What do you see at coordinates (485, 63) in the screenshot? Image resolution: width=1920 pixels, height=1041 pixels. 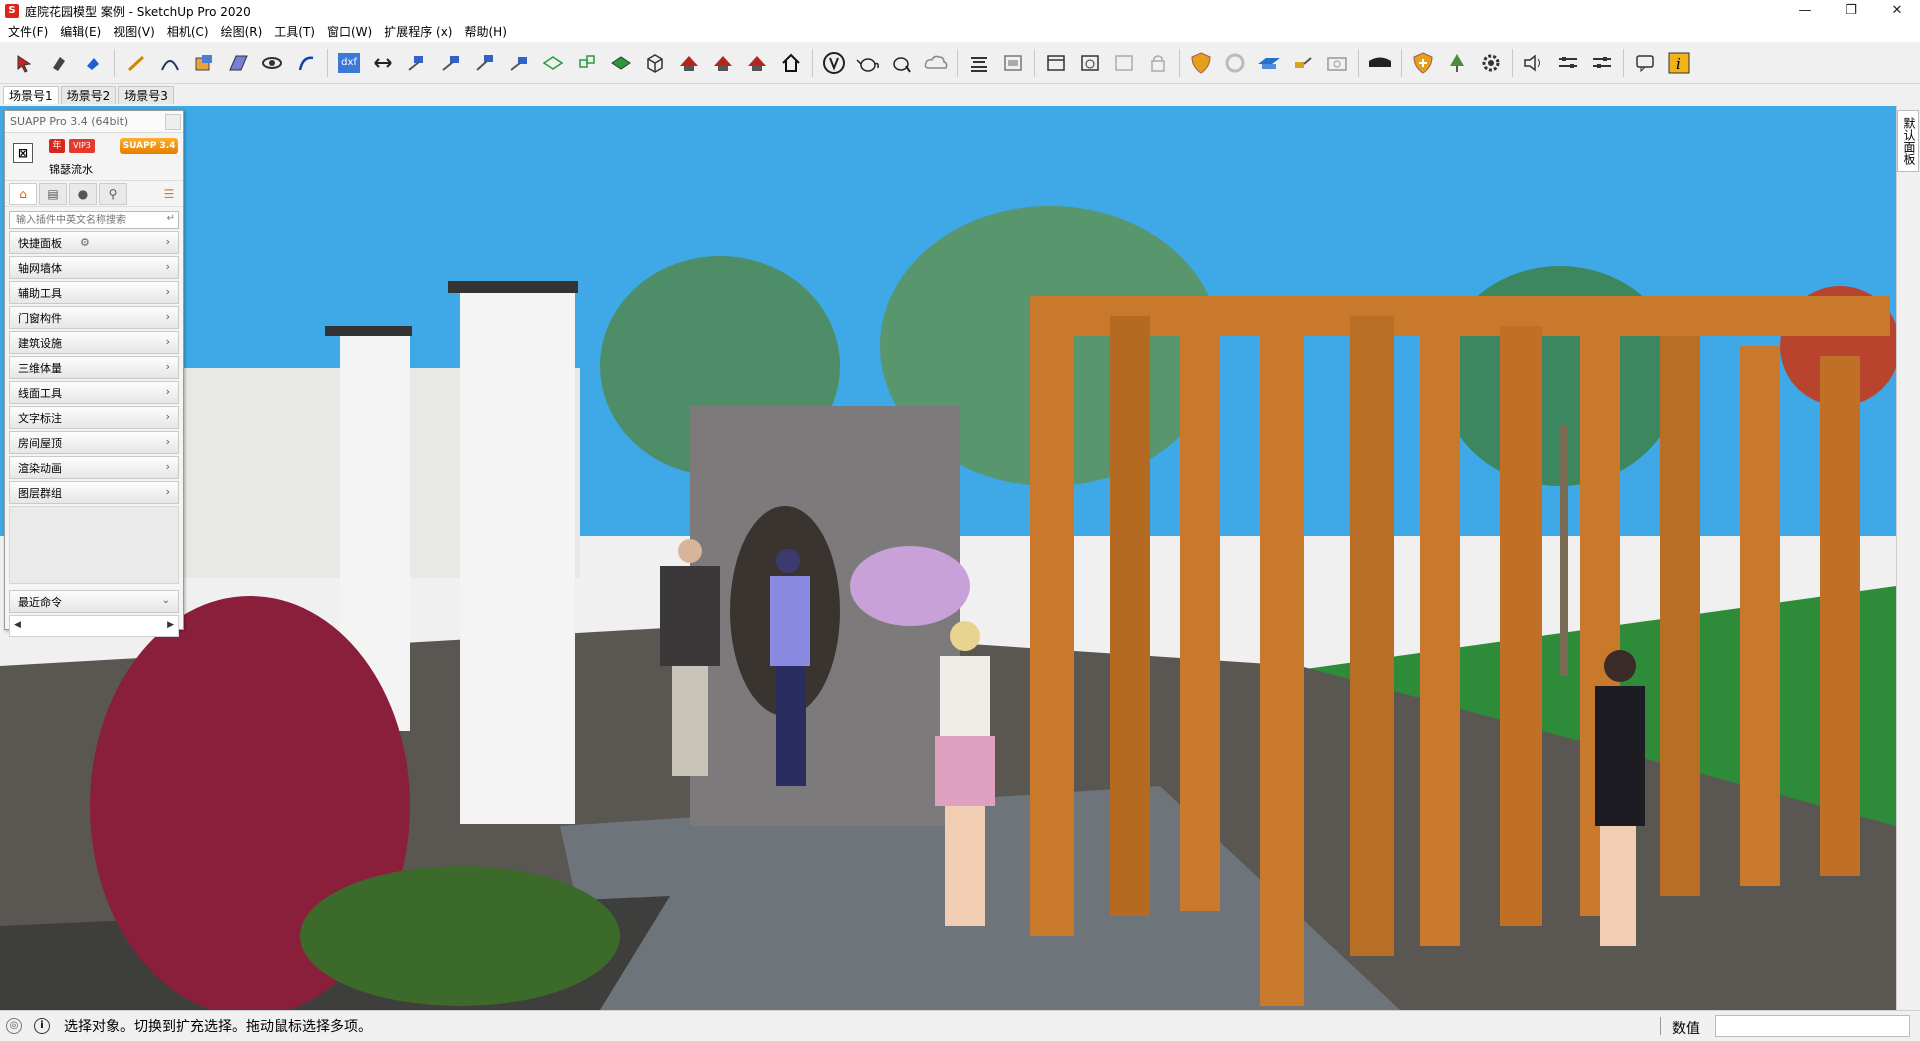 I see `section-plane-icon` at bounding box center [485, 63].